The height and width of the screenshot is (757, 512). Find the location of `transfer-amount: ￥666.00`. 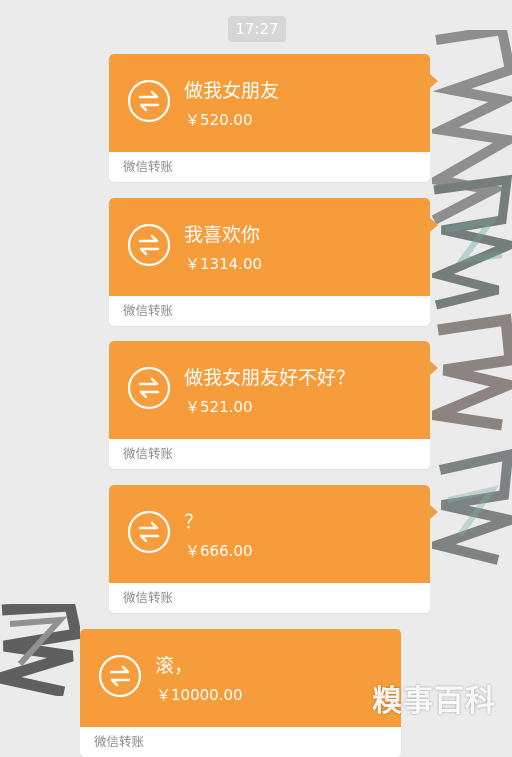

transfer-amount: ￥666.00 is located at coordinates (219, 551).